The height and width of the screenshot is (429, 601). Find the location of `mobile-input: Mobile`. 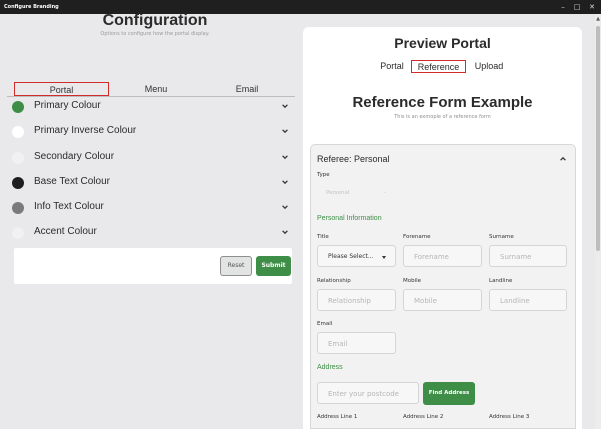

mobile-input: Mobile is located at coordinates (442, 300).